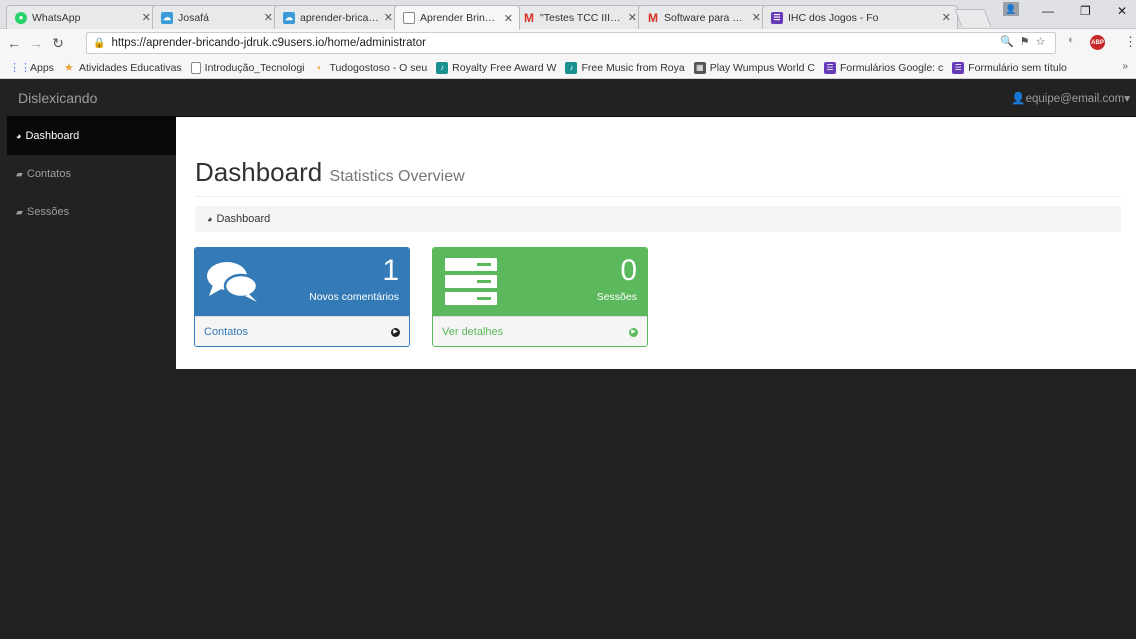 The image size is (1136, 639). Describe the element at coordinates (302, 282) in the screenshot. I see `panel-heading: 1 Novos comentários` at that location.